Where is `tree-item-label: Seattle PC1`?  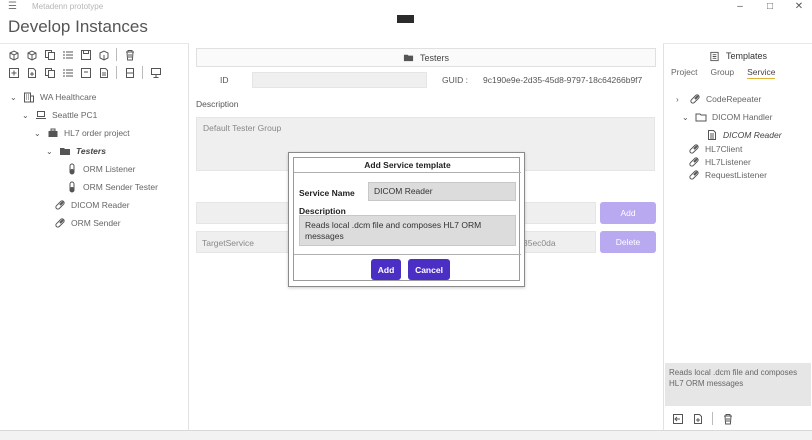 tree-item-label: Seattle PC1 is located at coordinates (75, 115).